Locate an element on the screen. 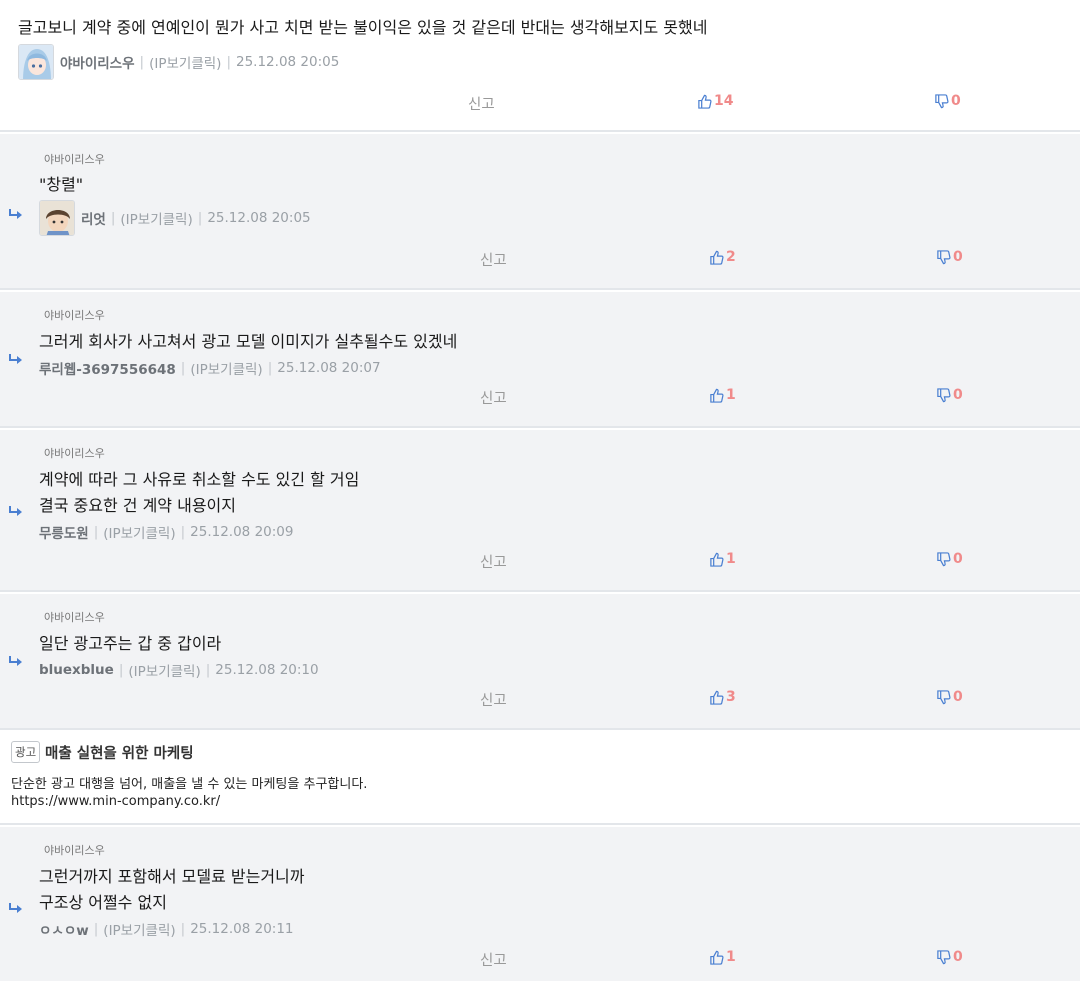 This screenshot has height=981, width=1080. like-button: 2 is located at coordinates (722, 257).